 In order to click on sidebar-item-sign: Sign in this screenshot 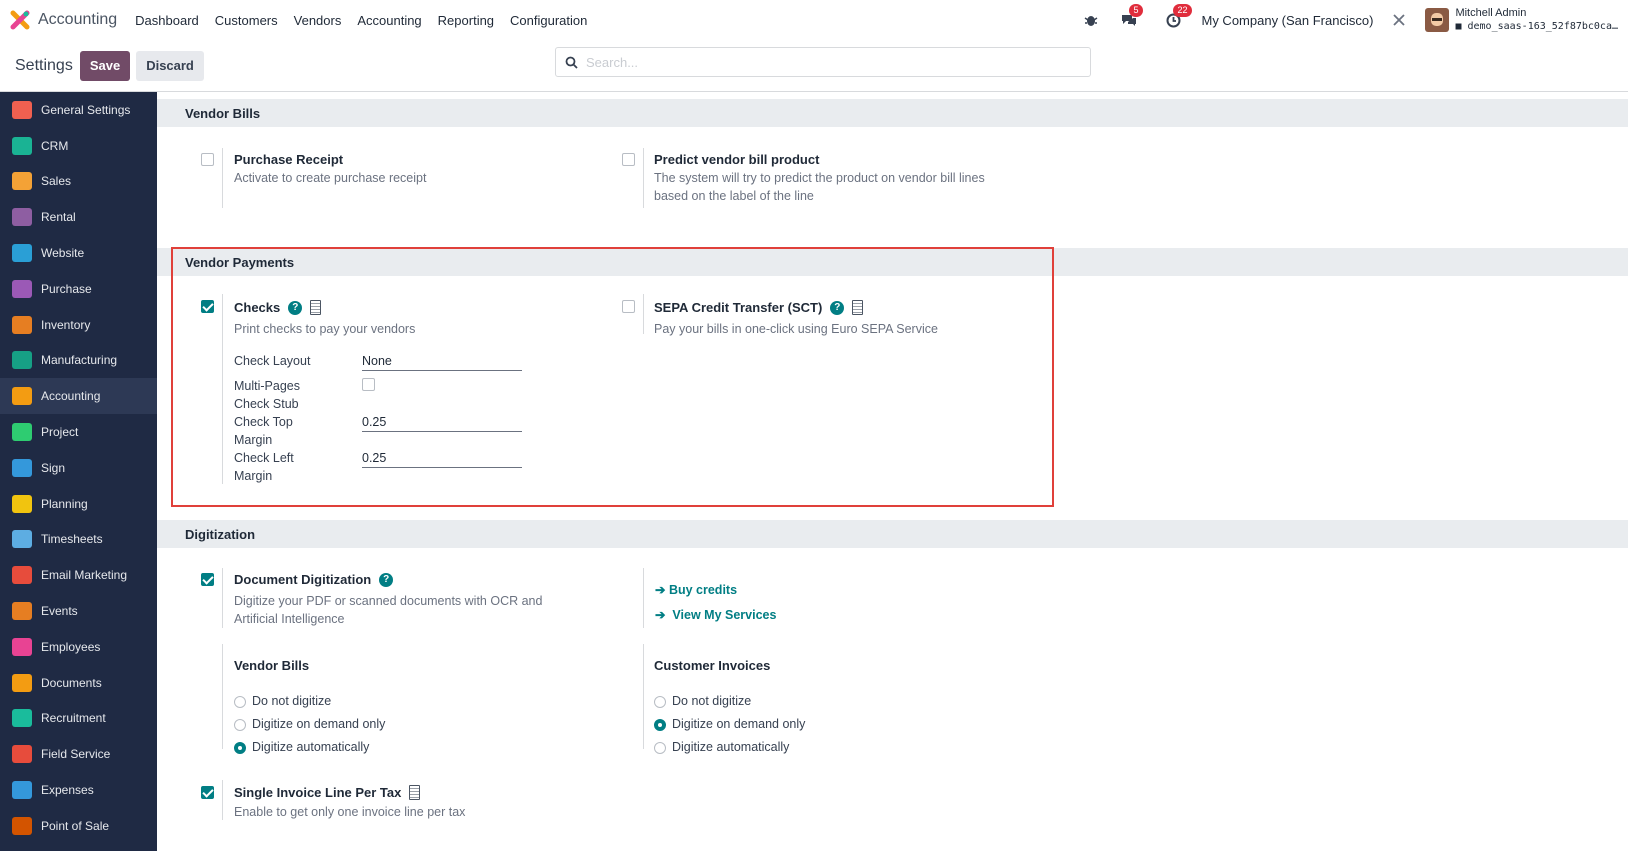, I will do `click(78, 468)`.